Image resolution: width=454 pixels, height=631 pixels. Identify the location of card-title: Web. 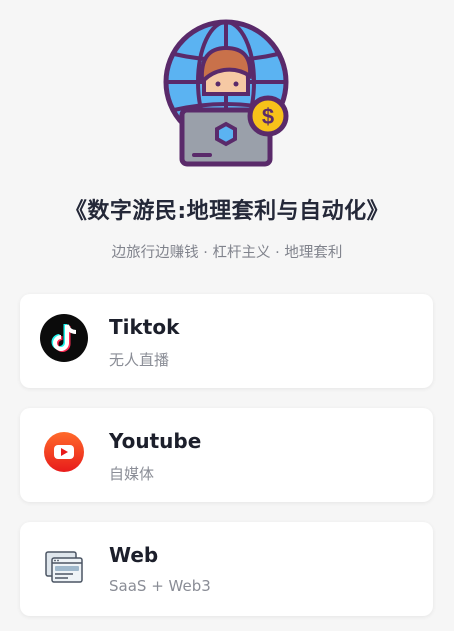
(134, 555).